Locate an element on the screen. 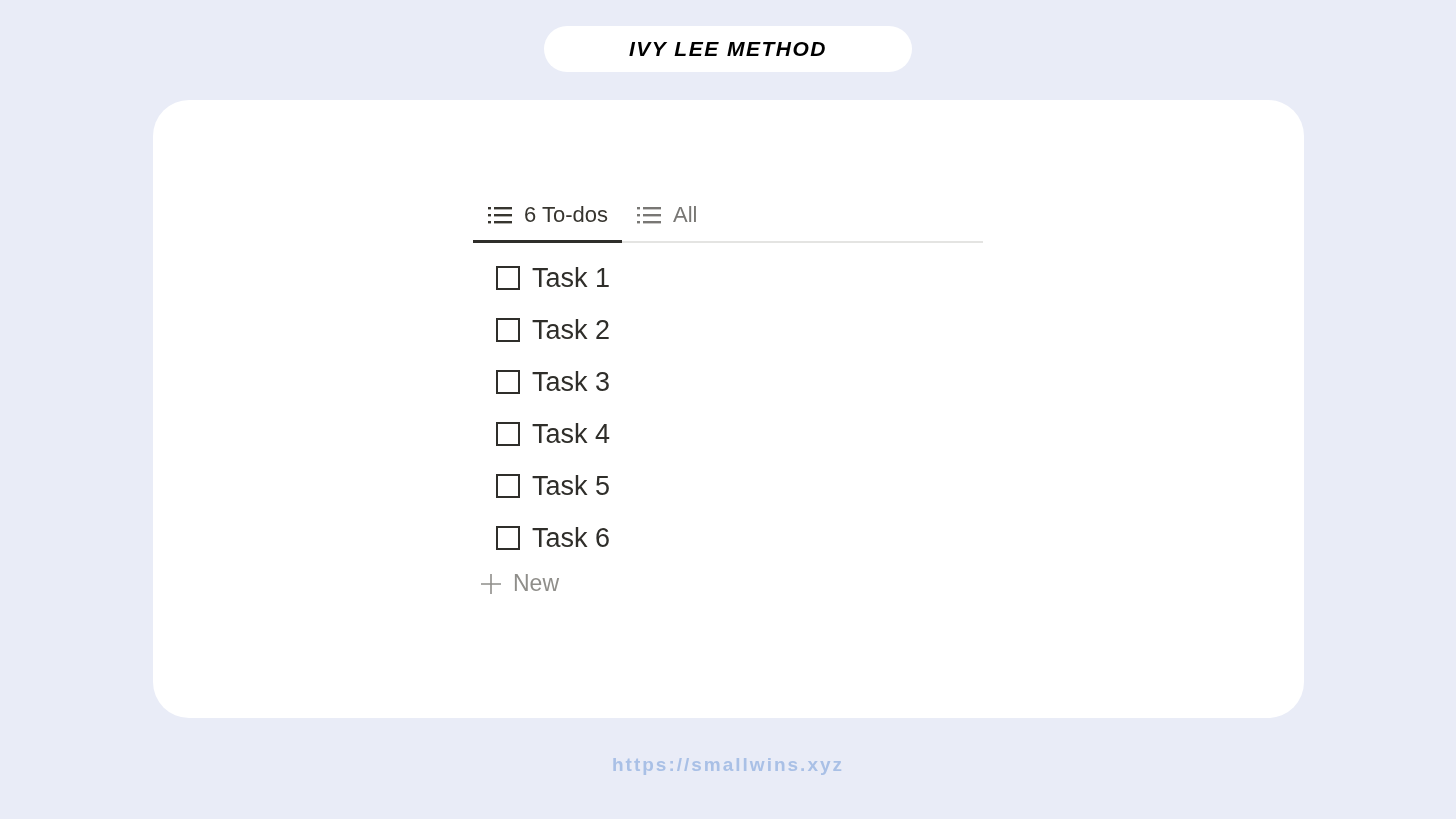 The width and height of the screenshot is (1456, 819). task-title: Task 4 is located at coordinates (571, 434).